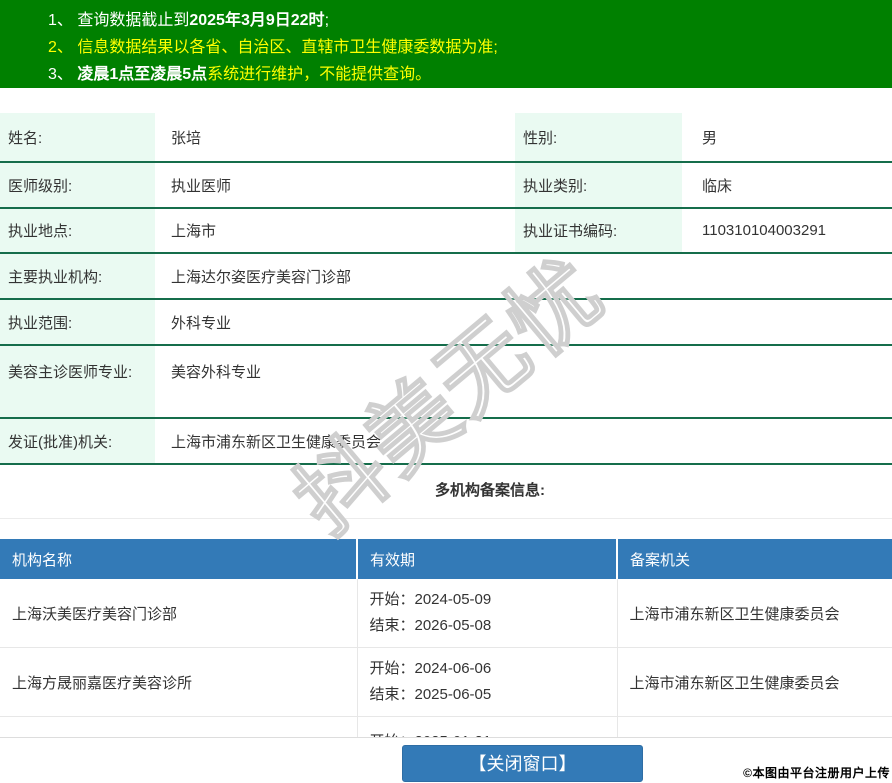  I want to click on validity-period: 开始：2024-05-09 结束：2026-05-08, so click(487, 613).